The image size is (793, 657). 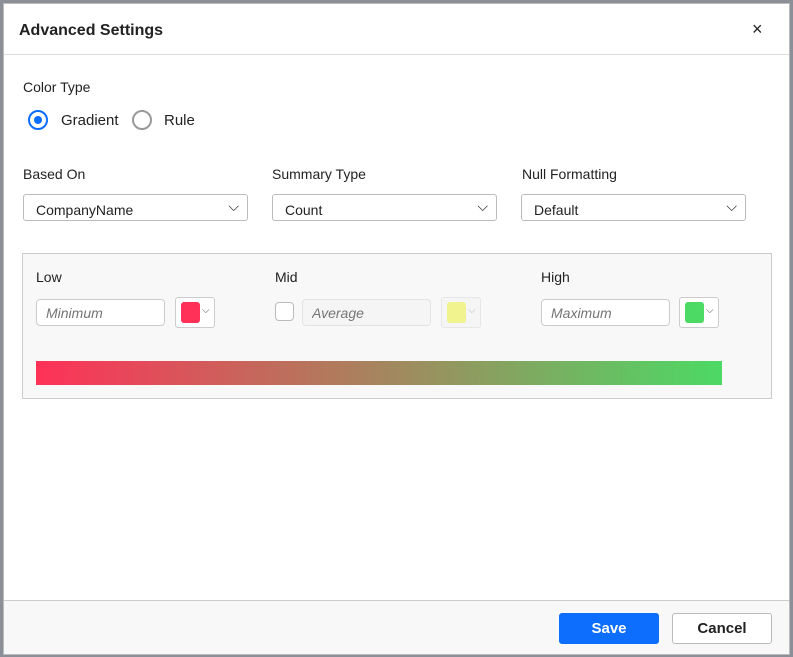 I want to click on mid-value-input, so click(x=366, y=312).